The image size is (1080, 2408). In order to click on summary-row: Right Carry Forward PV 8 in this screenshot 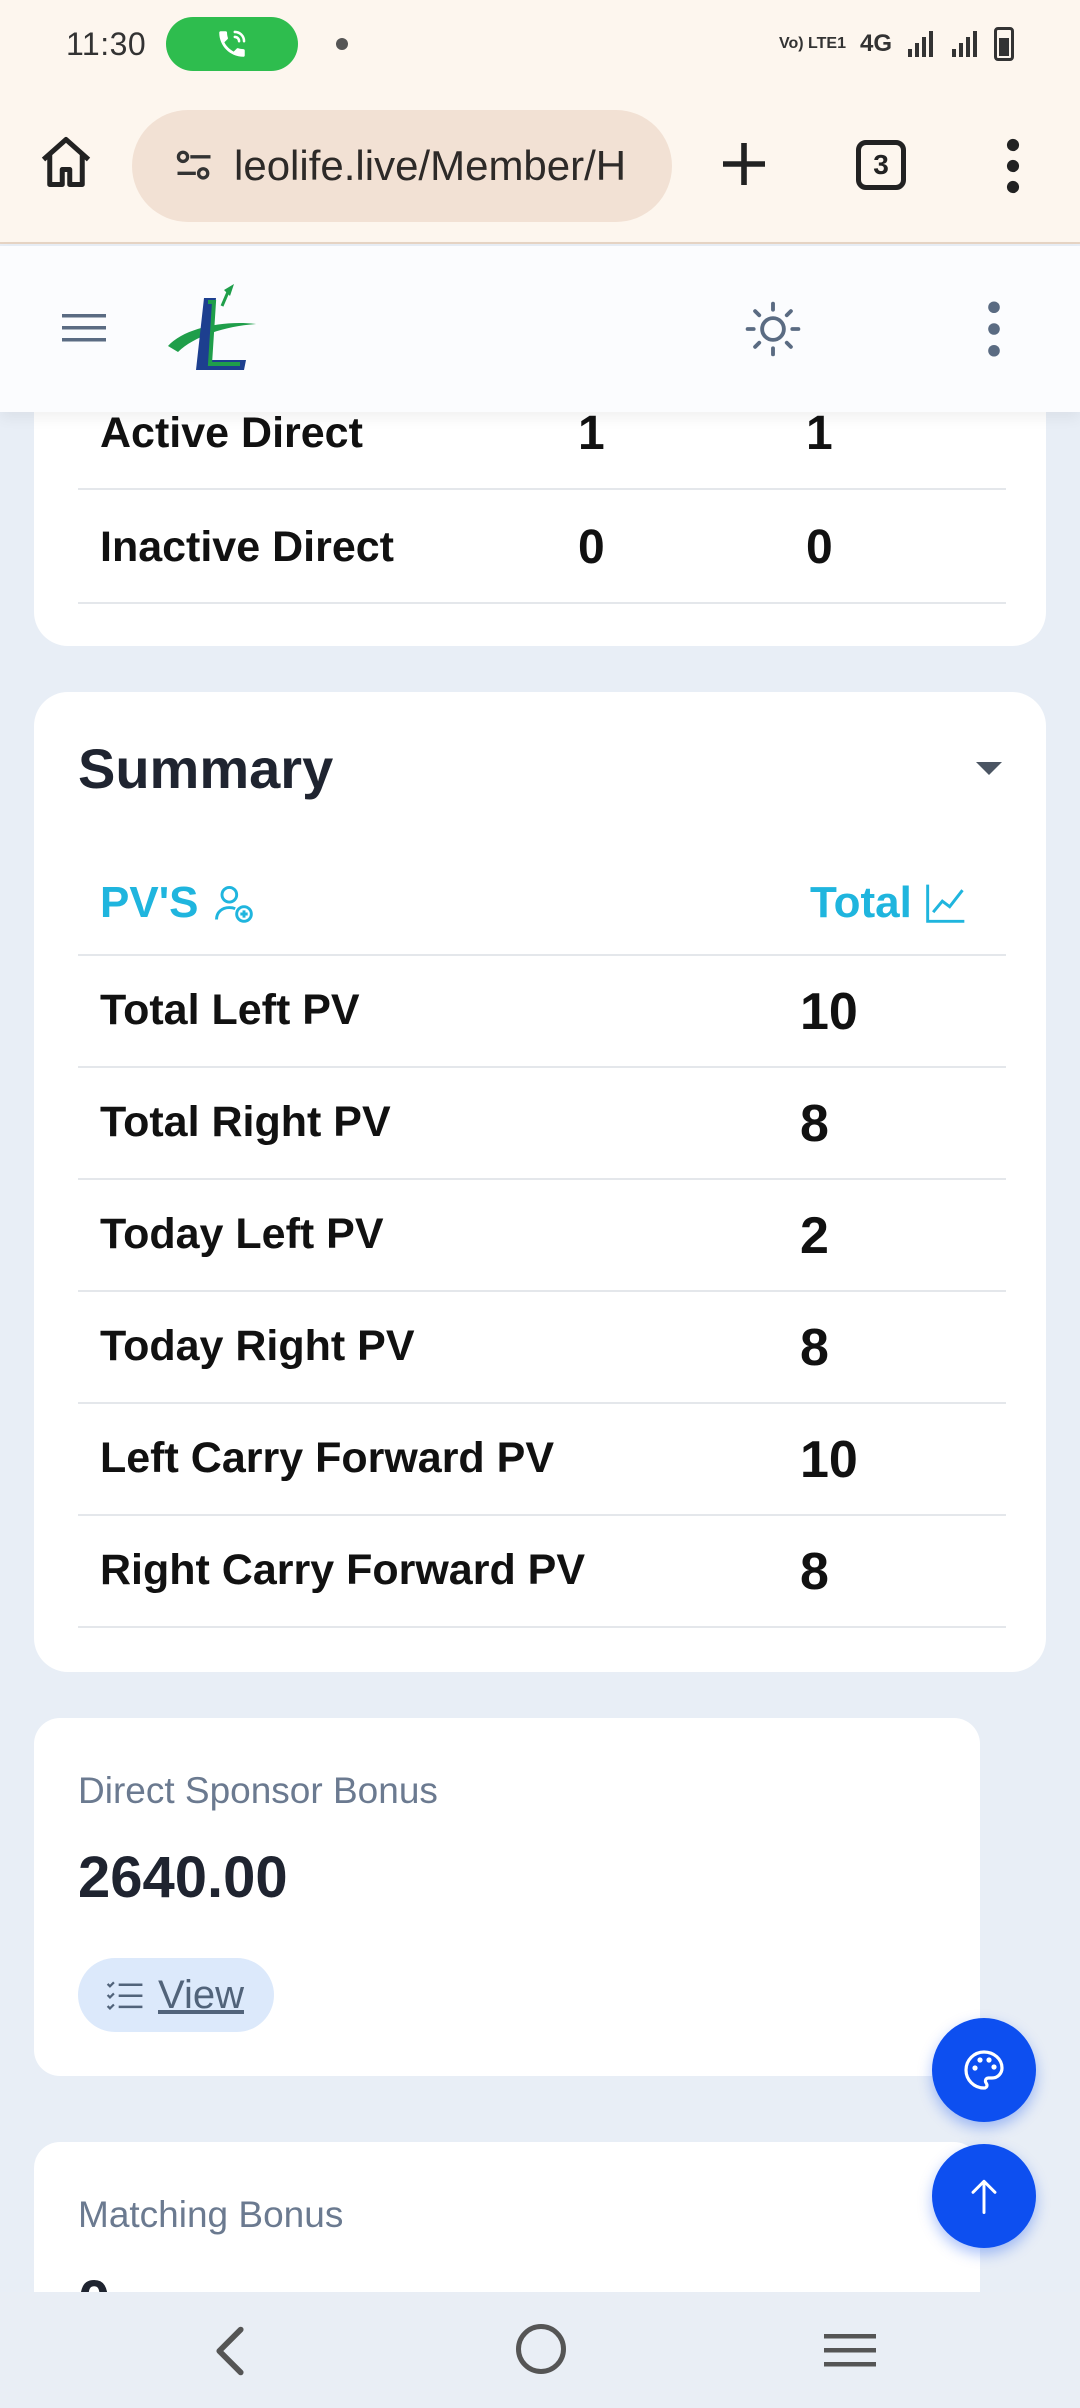, I will do `click(542, 1572)`.